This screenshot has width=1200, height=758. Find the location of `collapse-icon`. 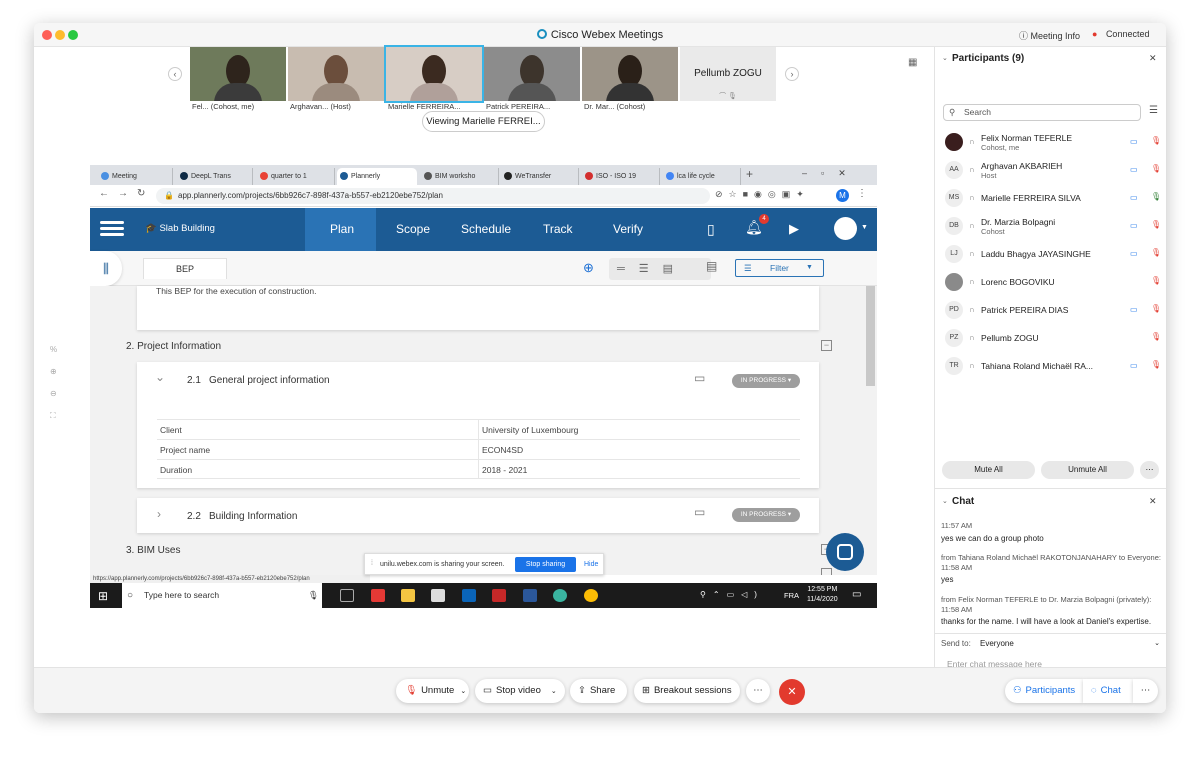

collapse-icon is located at coordinates (826, 571).